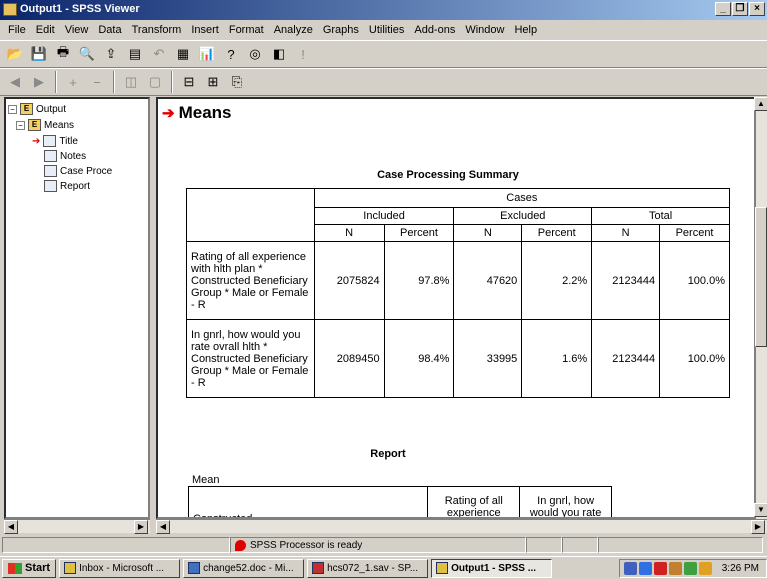  I want to click on undo-icon: ↶, so click(159, 54).